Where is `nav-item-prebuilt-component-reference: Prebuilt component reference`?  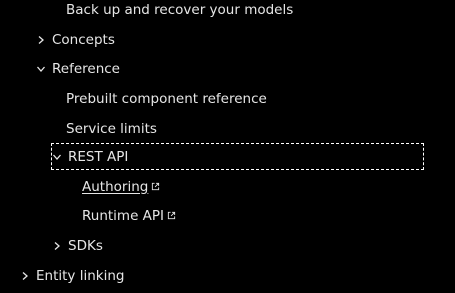 nav-item-prebuilt-component-reference: Prebuilt component reference is located at coordinates (227, 98).